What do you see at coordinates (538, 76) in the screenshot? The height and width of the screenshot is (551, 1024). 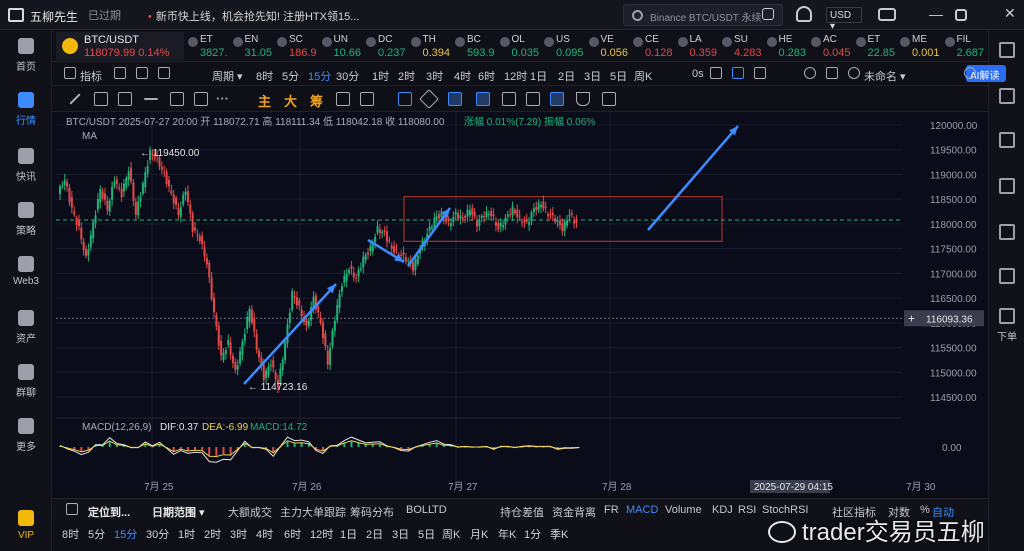 I see `interval-10: 1日` at bounding box center [538, 76].